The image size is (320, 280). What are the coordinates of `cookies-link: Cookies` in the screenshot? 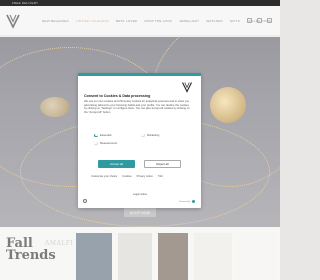 It's located at (126, 176).